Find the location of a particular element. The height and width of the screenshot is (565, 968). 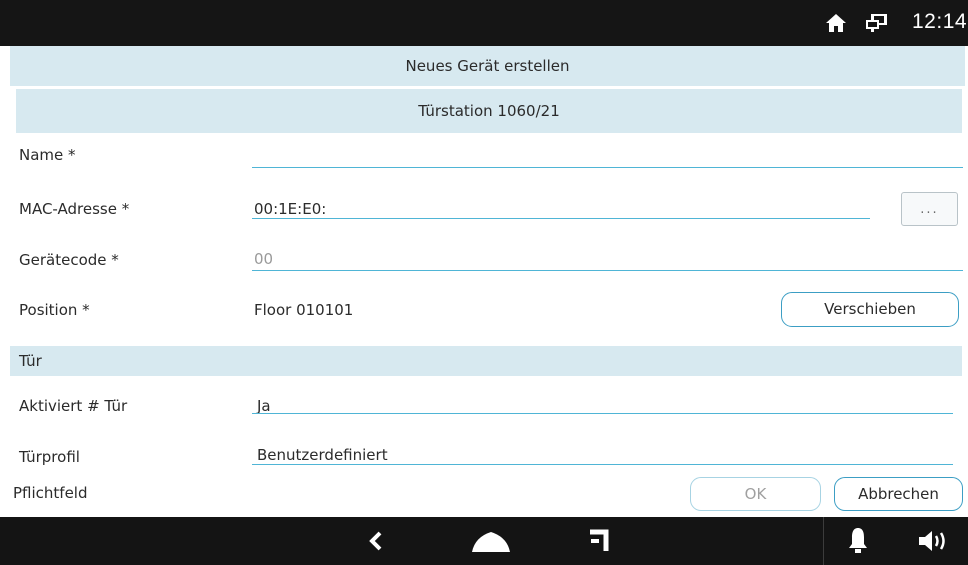

door-profile-select: Benutzerdefiniert is located at coordinates (322, 455).